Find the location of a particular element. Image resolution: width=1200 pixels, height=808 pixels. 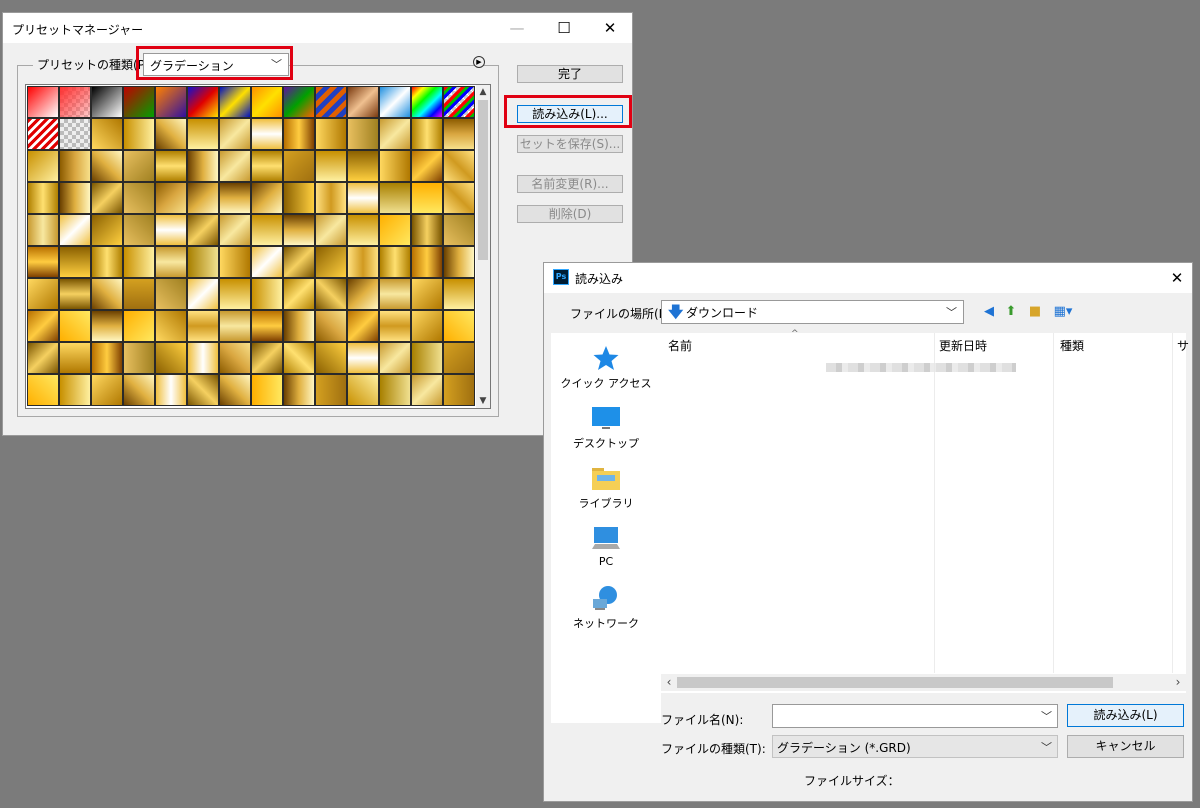

place-library: ライブラリ is located at coordinates (606, 488).